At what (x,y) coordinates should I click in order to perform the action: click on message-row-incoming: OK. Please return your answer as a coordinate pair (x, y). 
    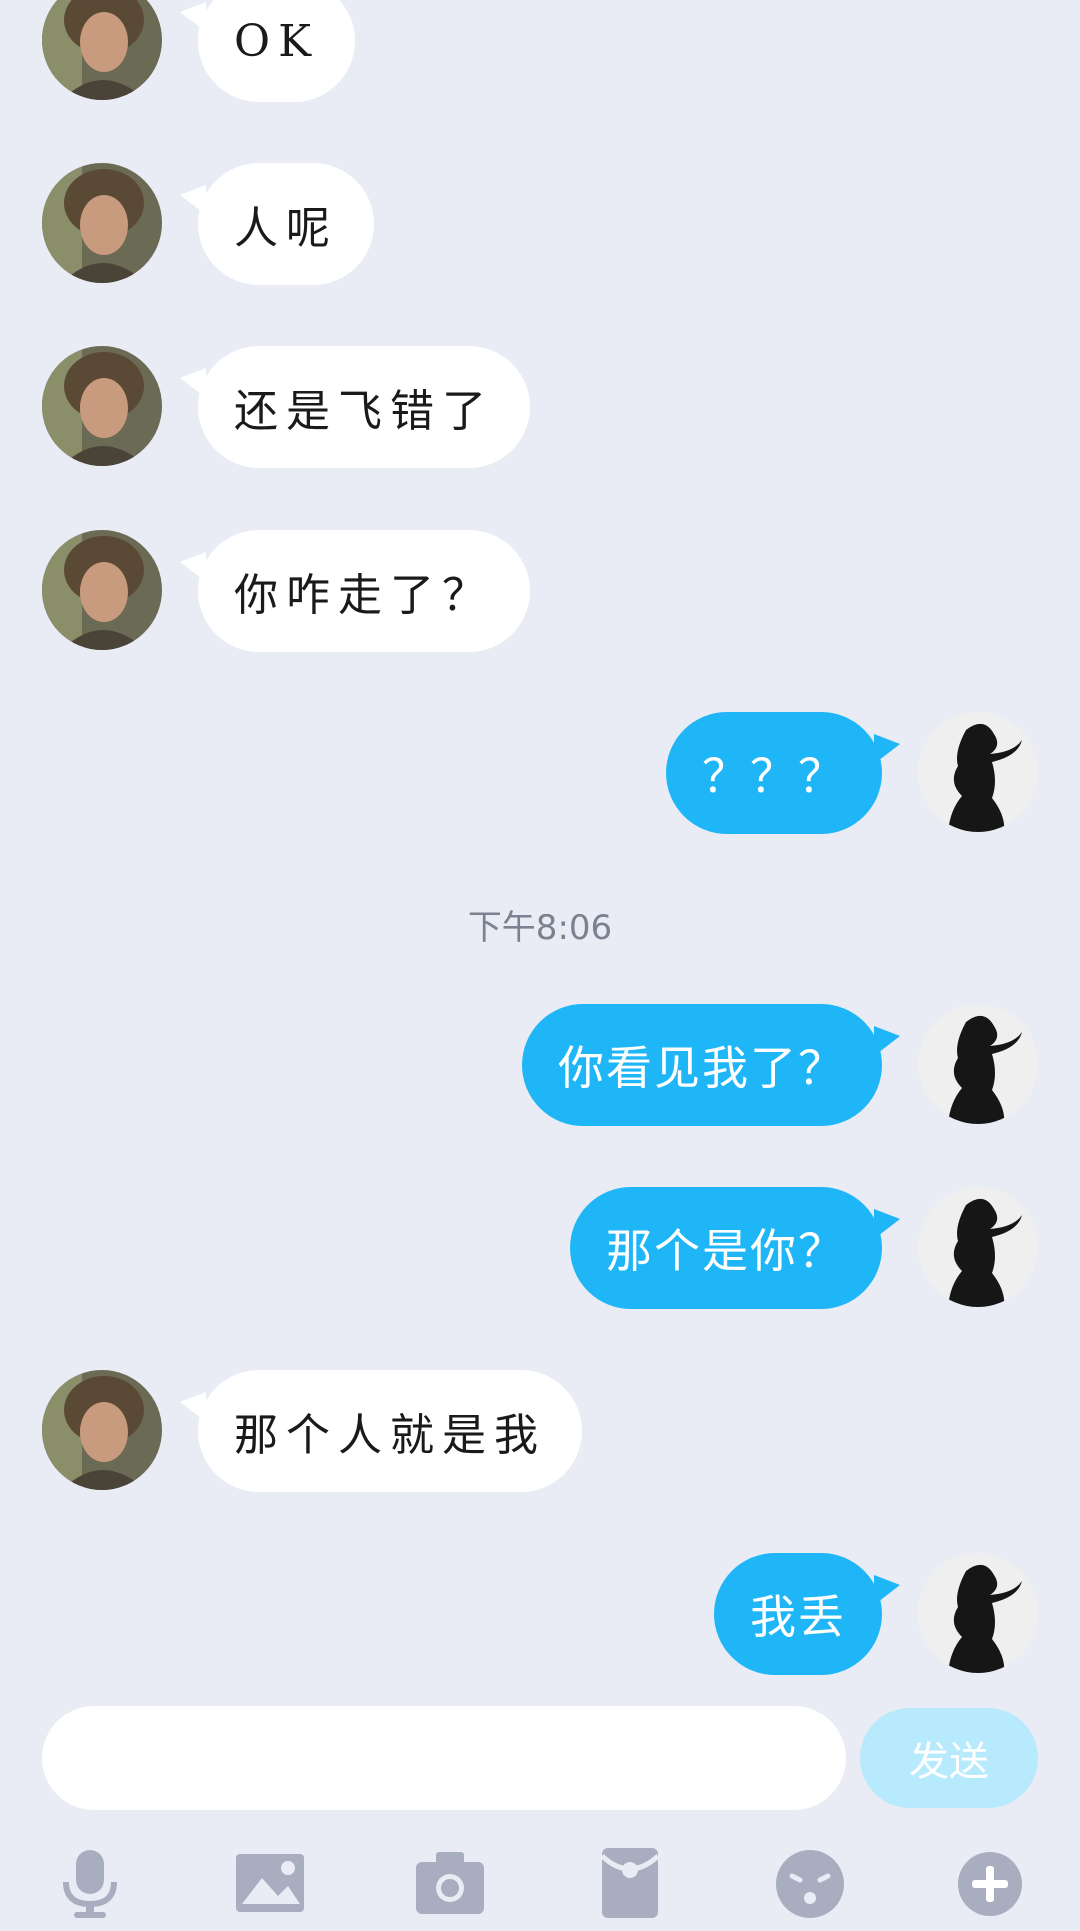
    Looking at the image, I should click on (540, 51).